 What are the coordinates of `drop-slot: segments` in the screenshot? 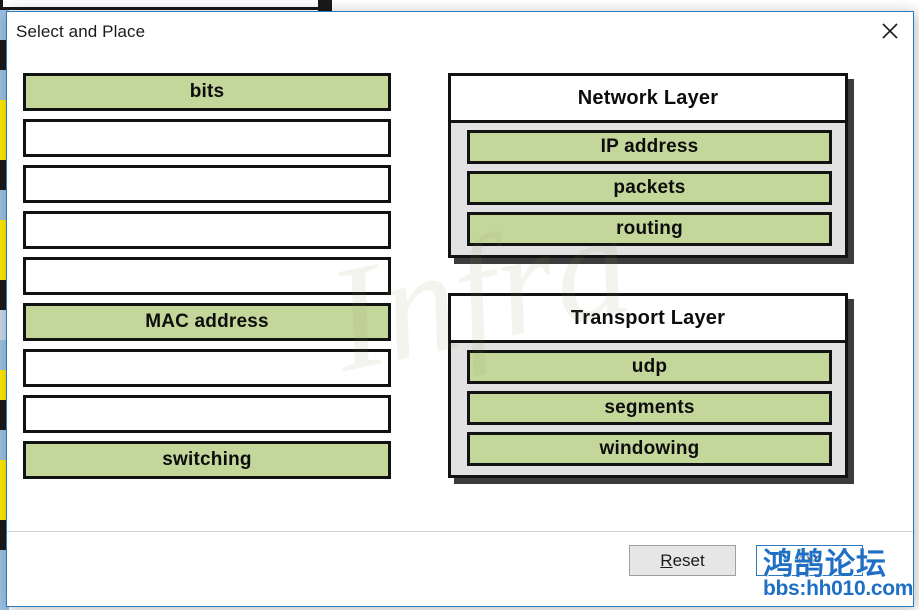 It's located at (649, 408).